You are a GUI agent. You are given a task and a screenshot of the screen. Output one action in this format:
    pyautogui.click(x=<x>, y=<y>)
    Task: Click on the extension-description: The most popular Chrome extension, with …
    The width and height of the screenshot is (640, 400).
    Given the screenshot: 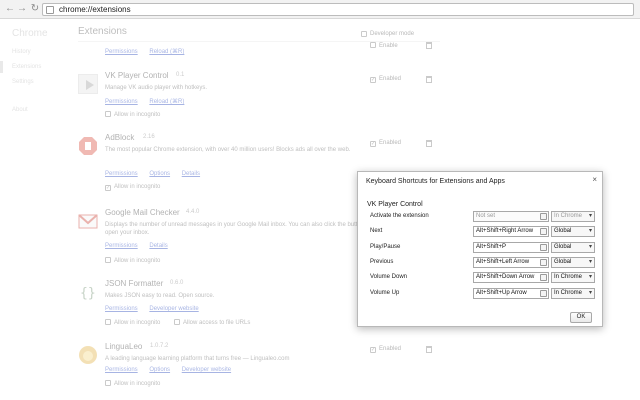 What is the action you would take?
    pyautogui.click(x=228, y=150)
    